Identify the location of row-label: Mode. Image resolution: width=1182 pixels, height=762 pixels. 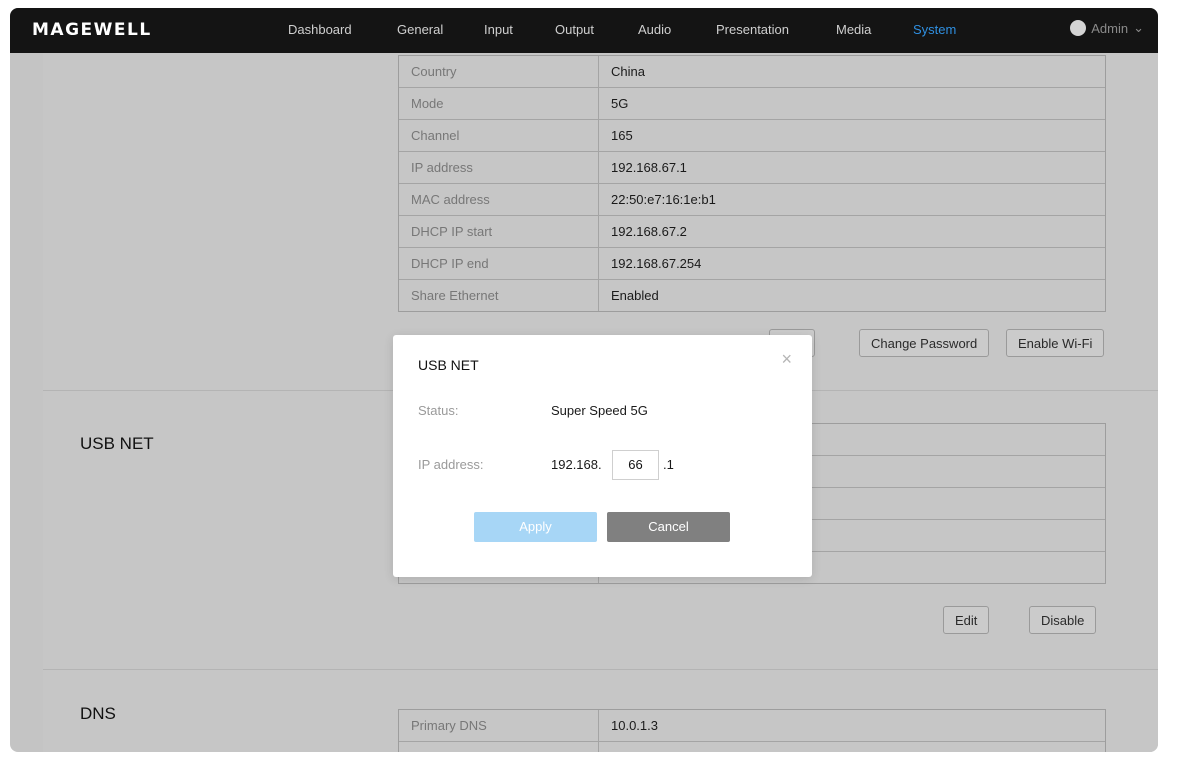
(499, 103).